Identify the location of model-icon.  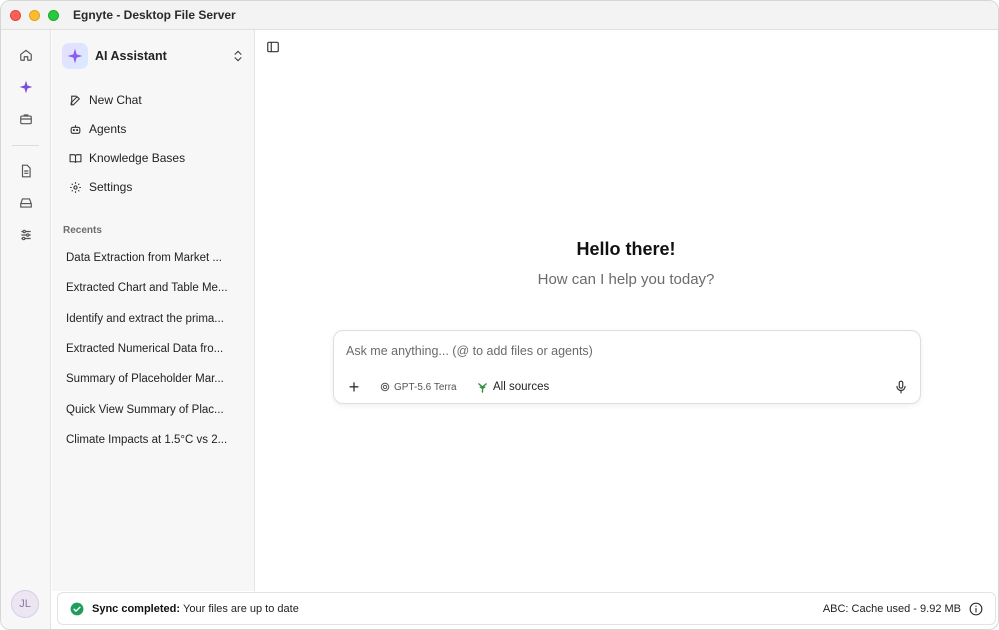
(385, 387).